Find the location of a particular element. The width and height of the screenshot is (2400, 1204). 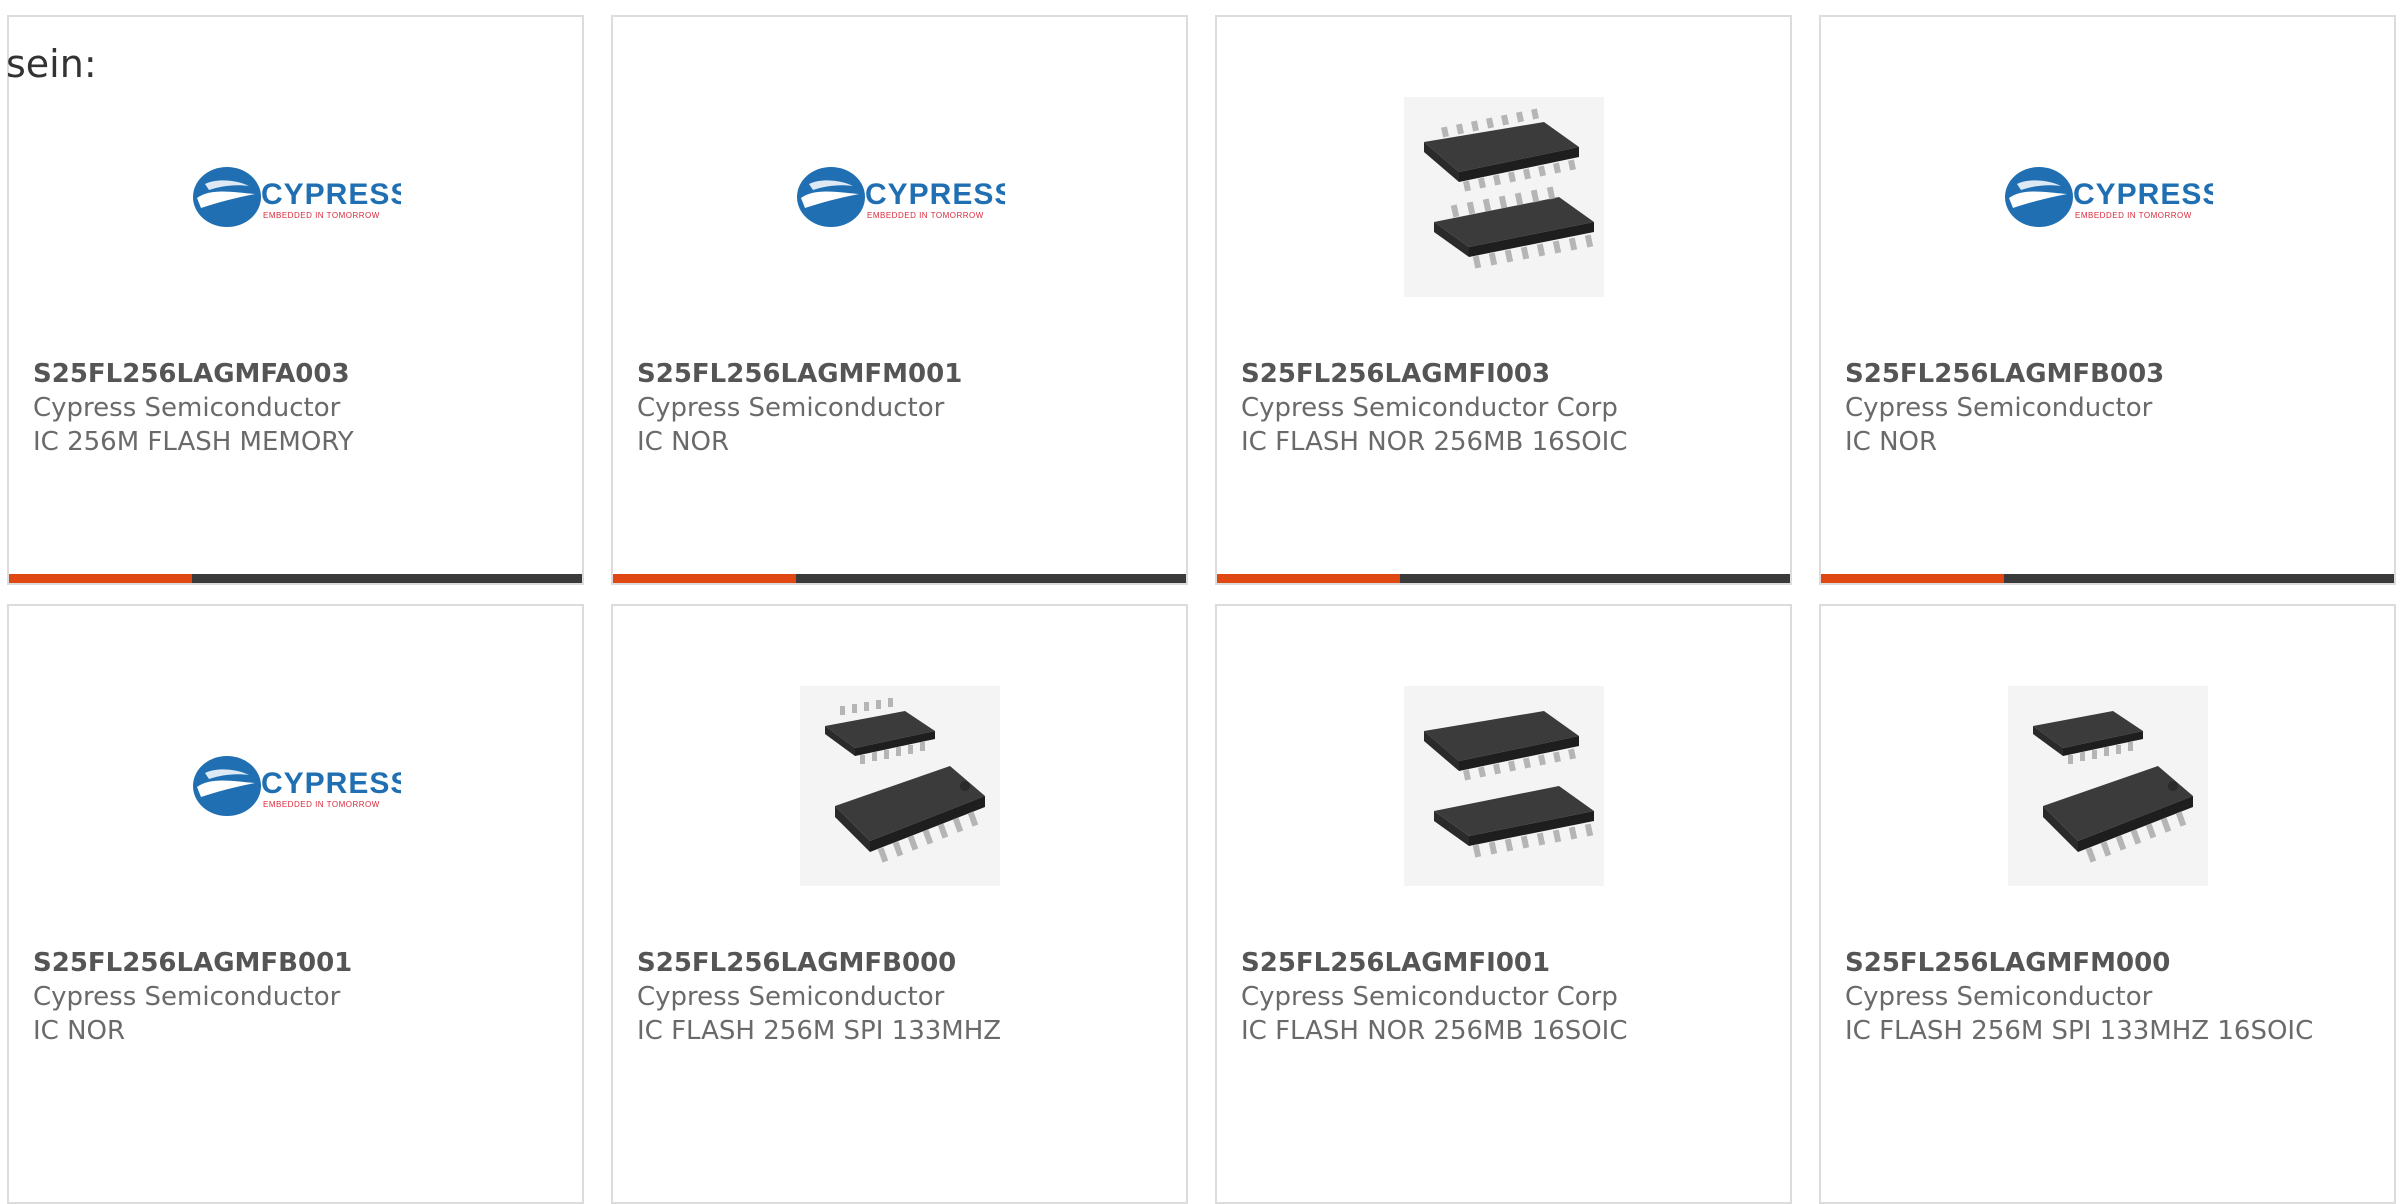

part-number: S25FL256LAGMFI001 is located at coordinates (1505, 963).